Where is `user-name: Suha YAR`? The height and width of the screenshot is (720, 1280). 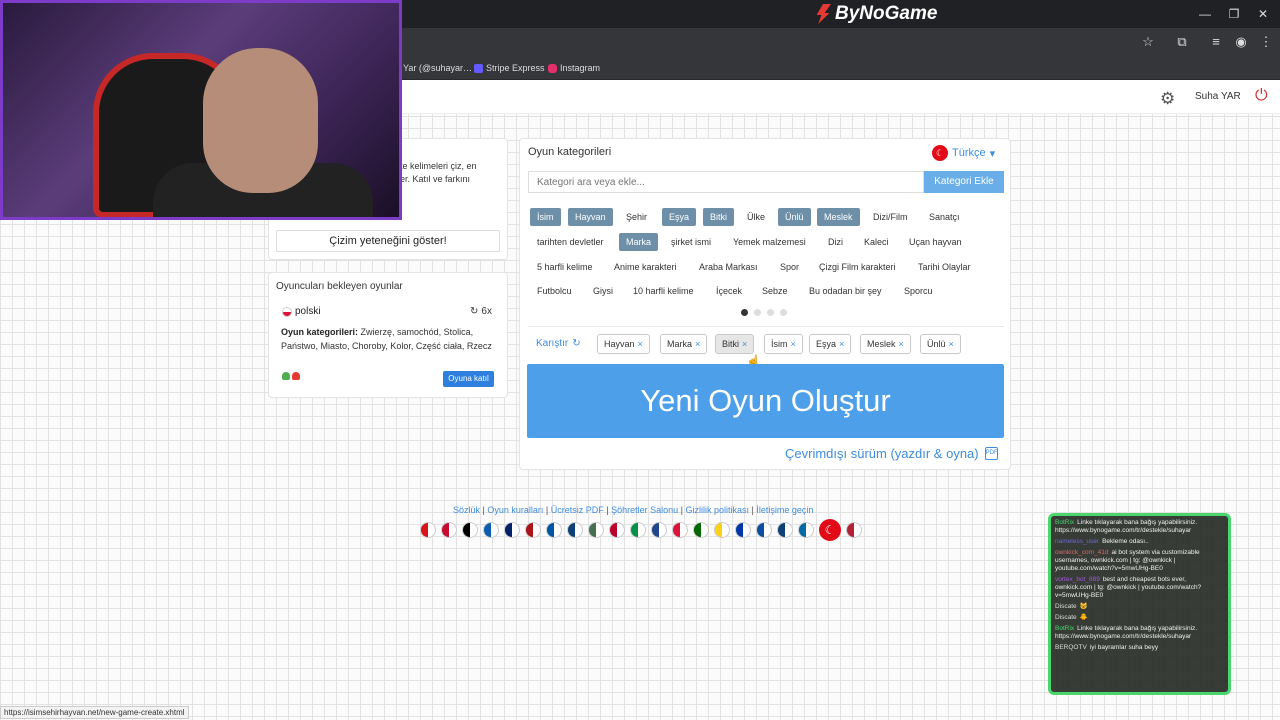 user-name: Suha YAR is located at coordinates (1218, 96).